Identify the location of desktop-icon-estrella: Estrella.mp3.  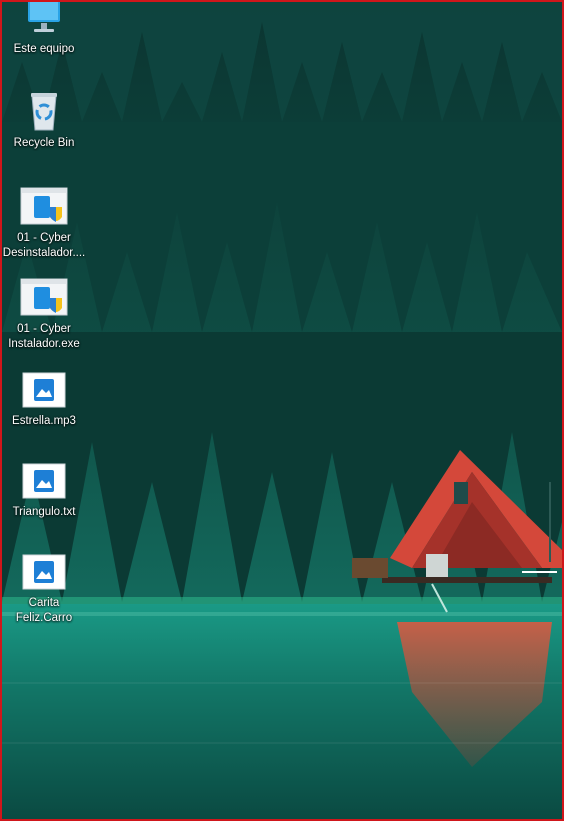
(44, 398).